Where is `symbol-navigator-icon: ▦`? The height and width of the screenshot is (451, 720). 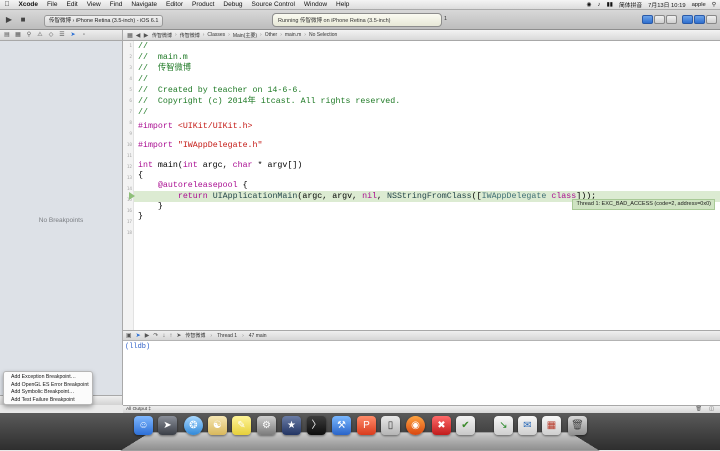
symbol-navigator-icon: ▦ is located at coordinates (18, 35).